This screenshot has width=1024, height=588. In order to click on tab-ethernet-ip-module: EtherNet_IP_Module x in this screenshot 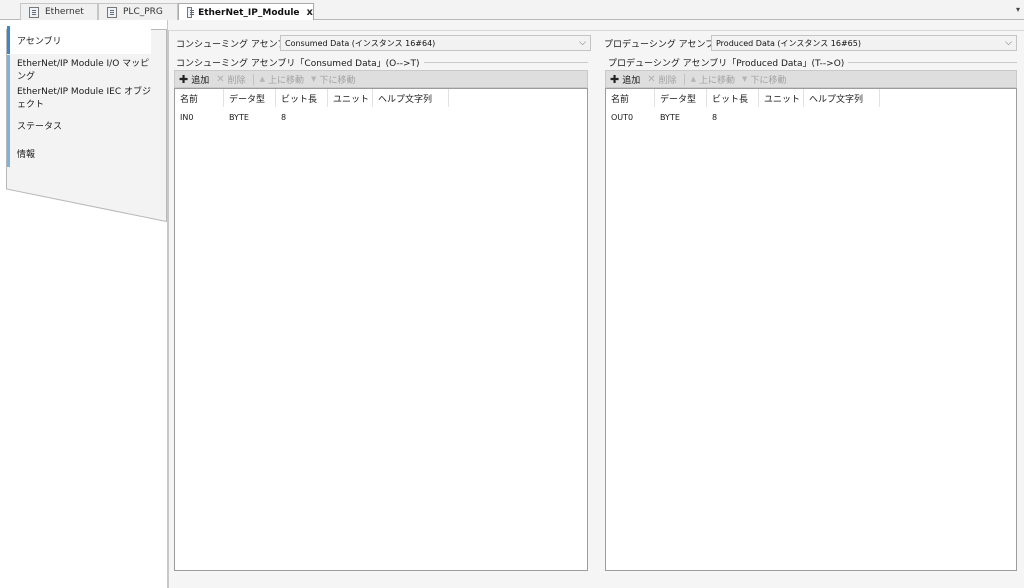, I will do `click(246, 12)`.